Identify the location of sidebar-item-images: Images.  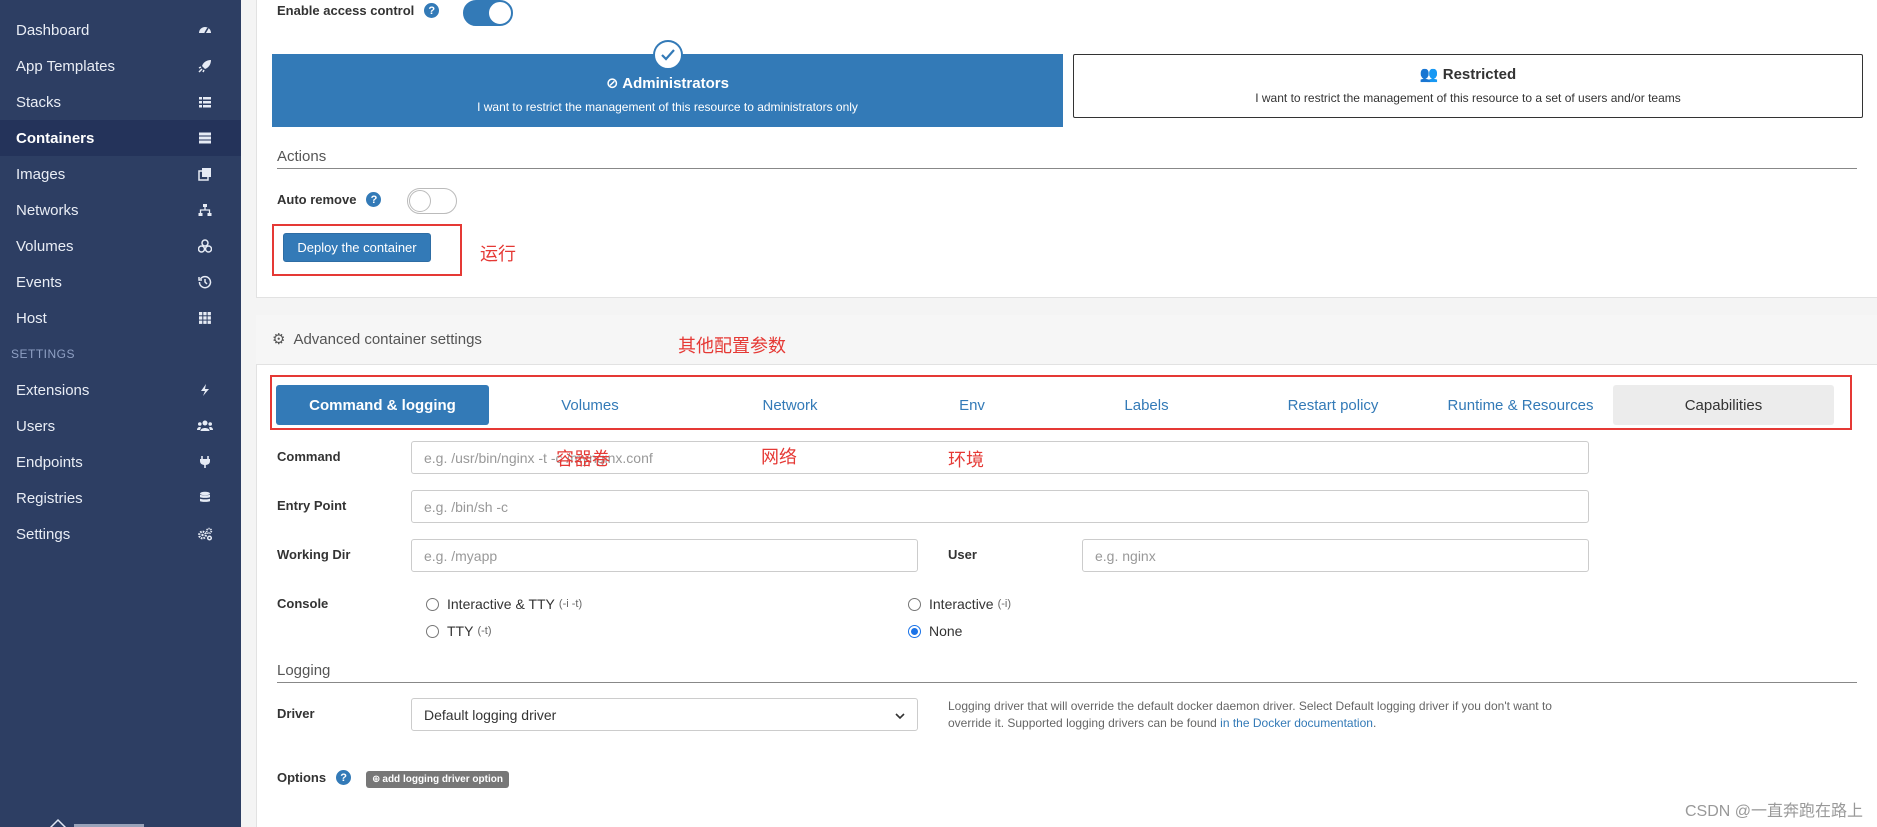
(120, 174).